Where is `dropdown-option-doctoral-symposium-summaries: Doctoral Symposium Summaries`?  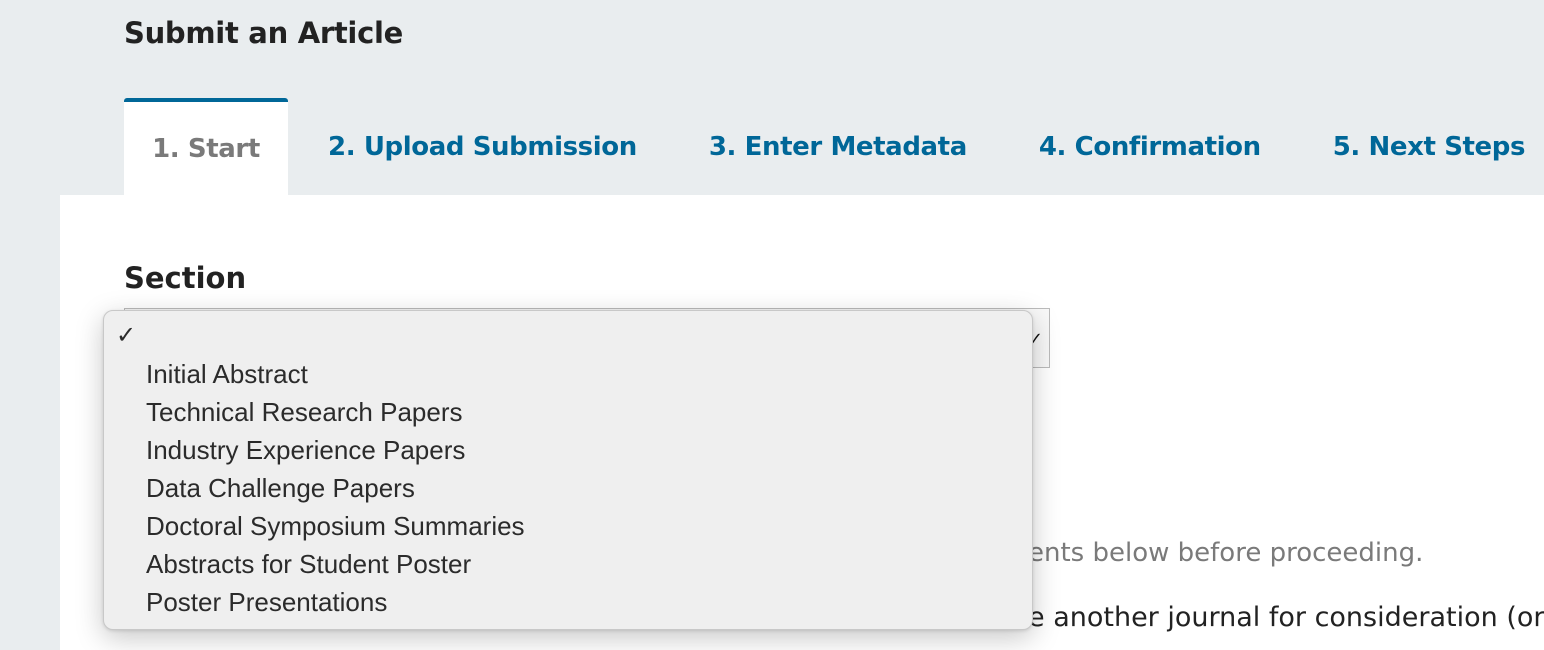 dropdown-option-doctoral-symposium-summaries: Doctoral Symposium Summaries is located at coordinates (568, 526).